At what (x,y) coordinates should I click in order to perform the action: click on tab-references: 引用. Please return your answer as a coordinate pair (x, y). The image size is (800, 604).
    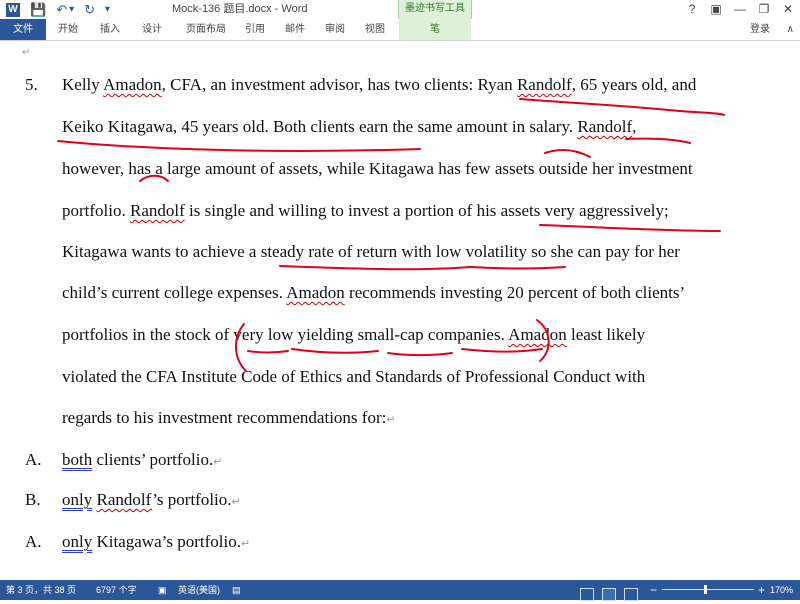
    Looking at the image, I should click on (255, 29).